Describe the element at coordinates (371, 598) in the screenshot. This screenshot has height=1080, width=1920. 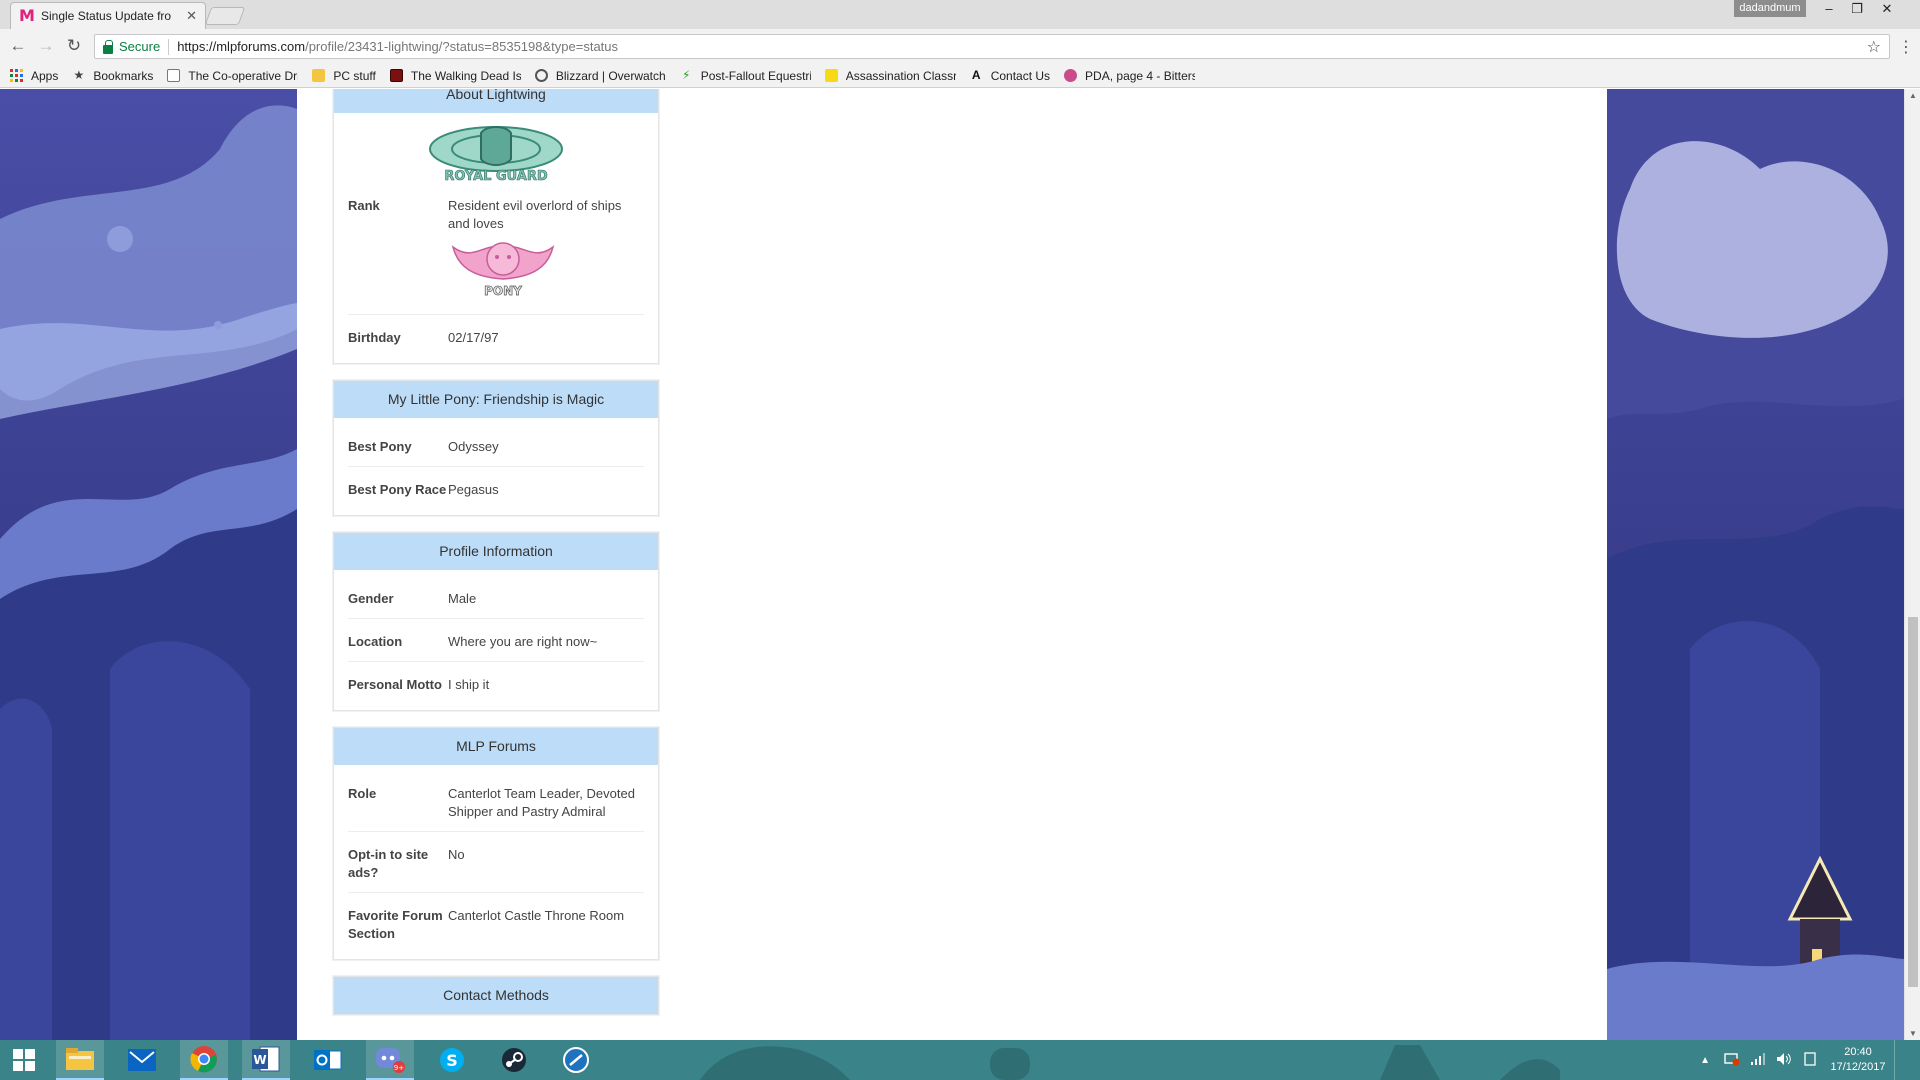
I see `gender-label: Gender` at that location.